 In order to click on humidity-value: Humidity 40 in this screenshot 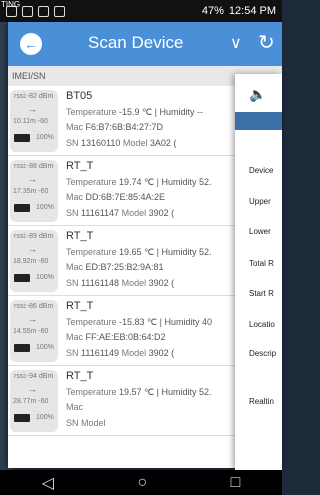, I will do `click(188, 322)`.